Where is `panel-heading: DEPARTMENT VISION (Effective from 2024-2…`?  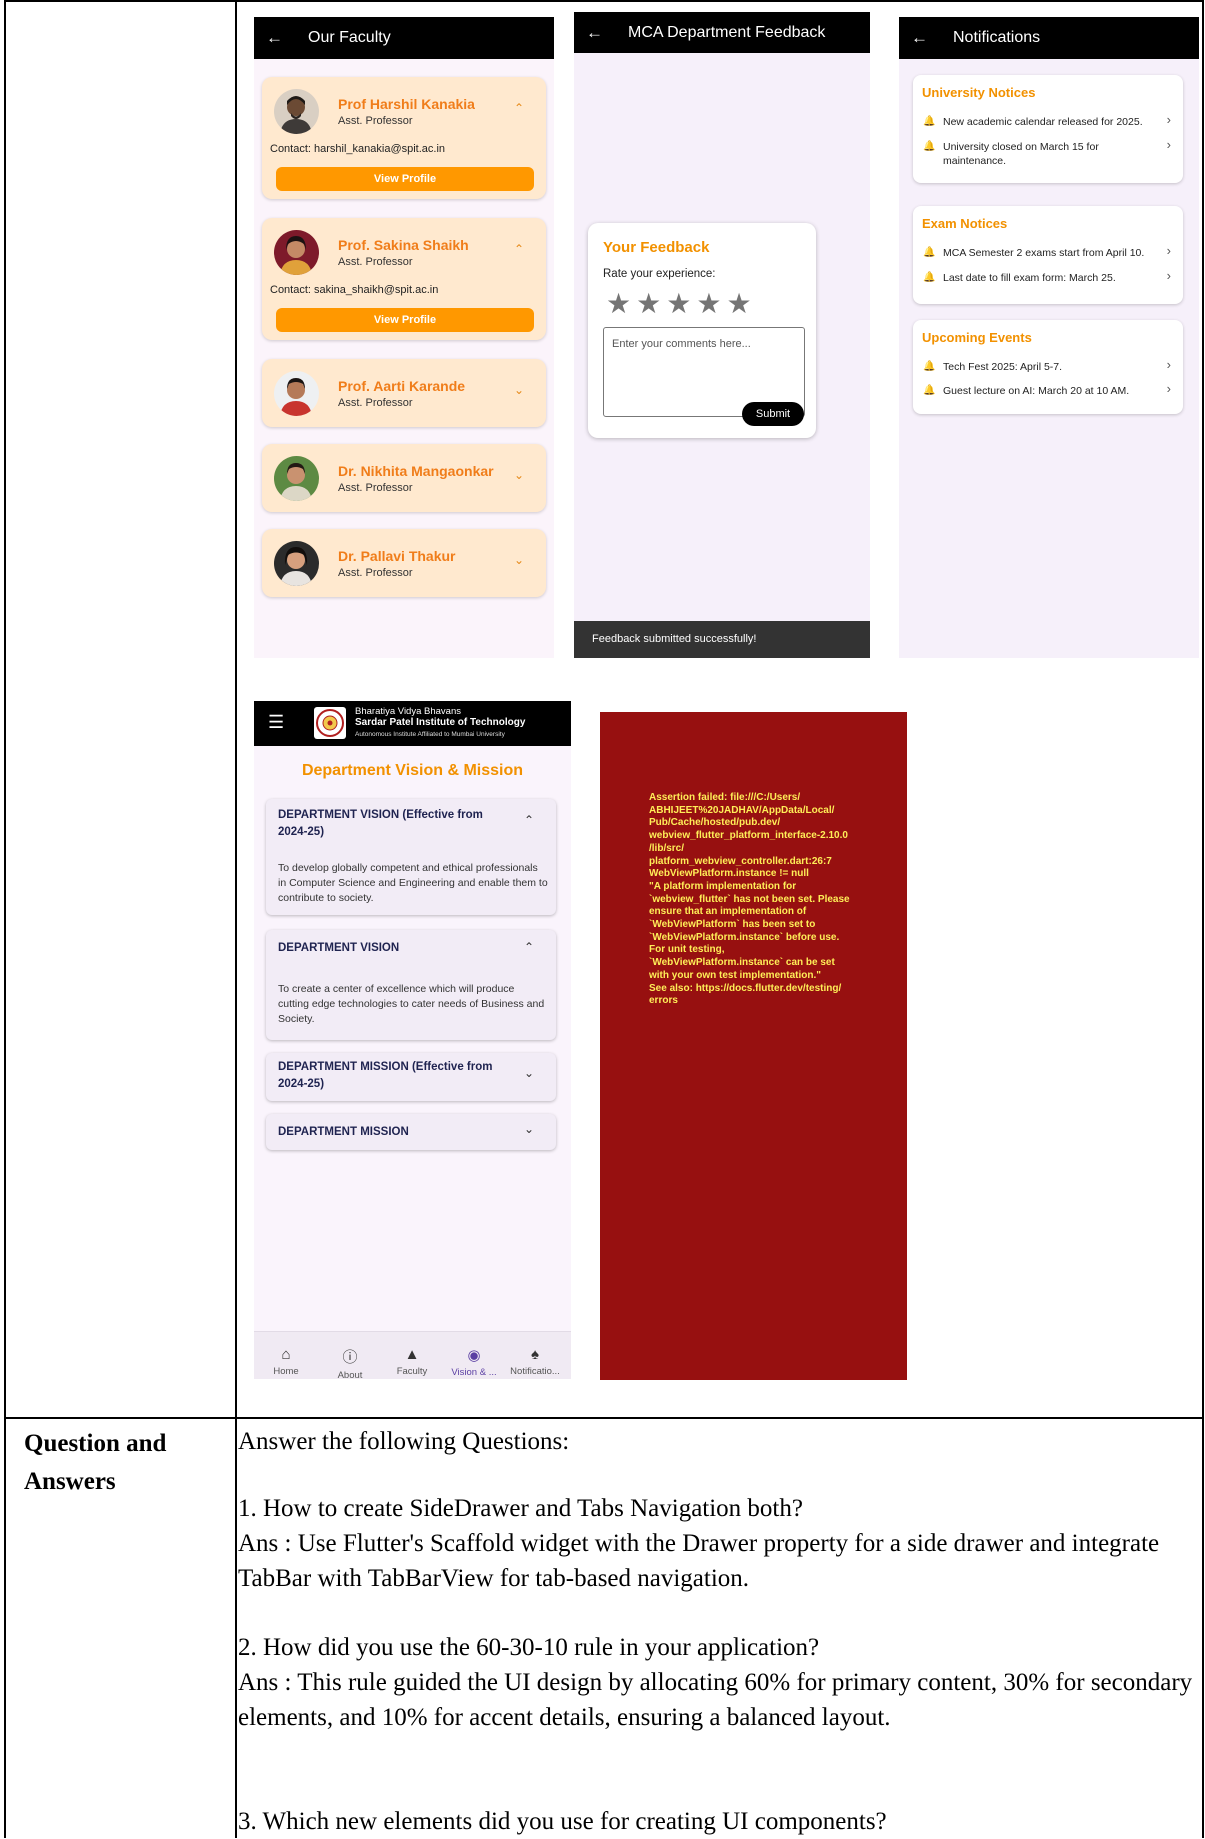
panel-heading: DEPARTMENT VISION (Effective from 2024-2… is located at coordinates (380, 823).